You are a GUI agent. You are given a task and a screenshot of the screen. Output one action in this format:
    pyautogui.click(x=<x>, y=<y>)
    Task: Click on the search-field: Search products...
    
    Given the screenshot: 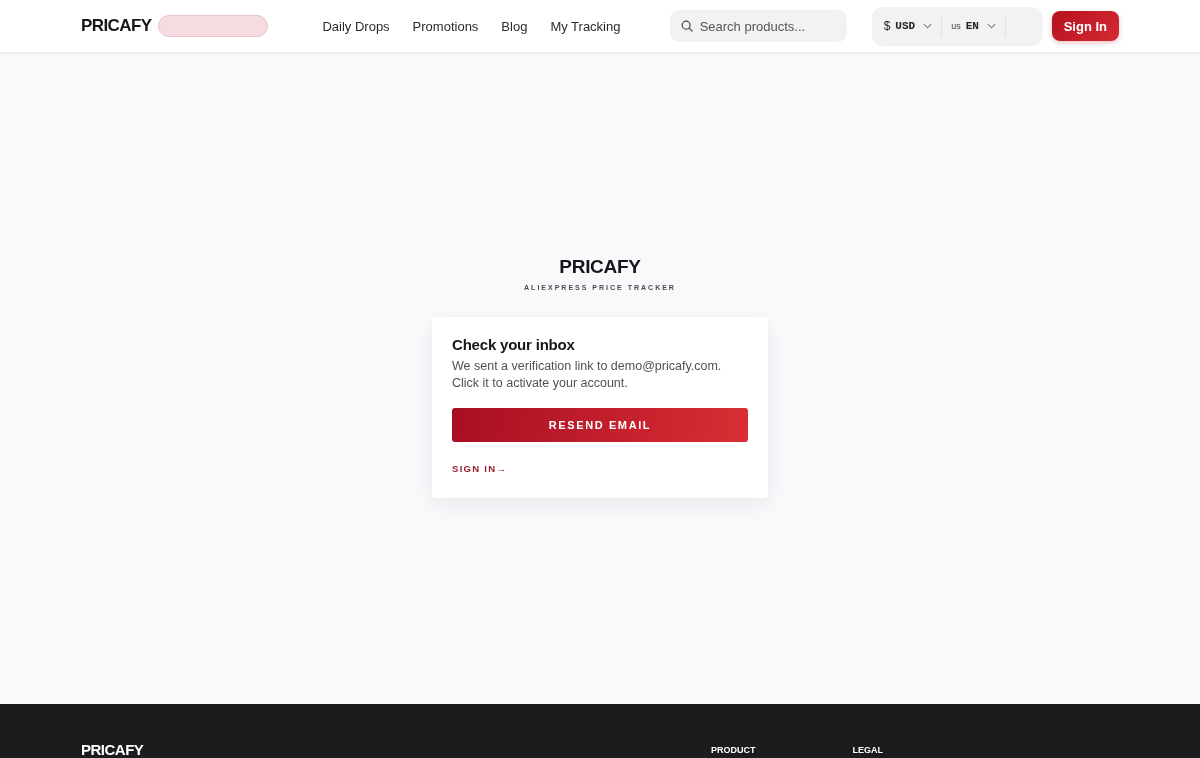 What is the action you would take?
    pyautogui.click(x=758, y=26)
    